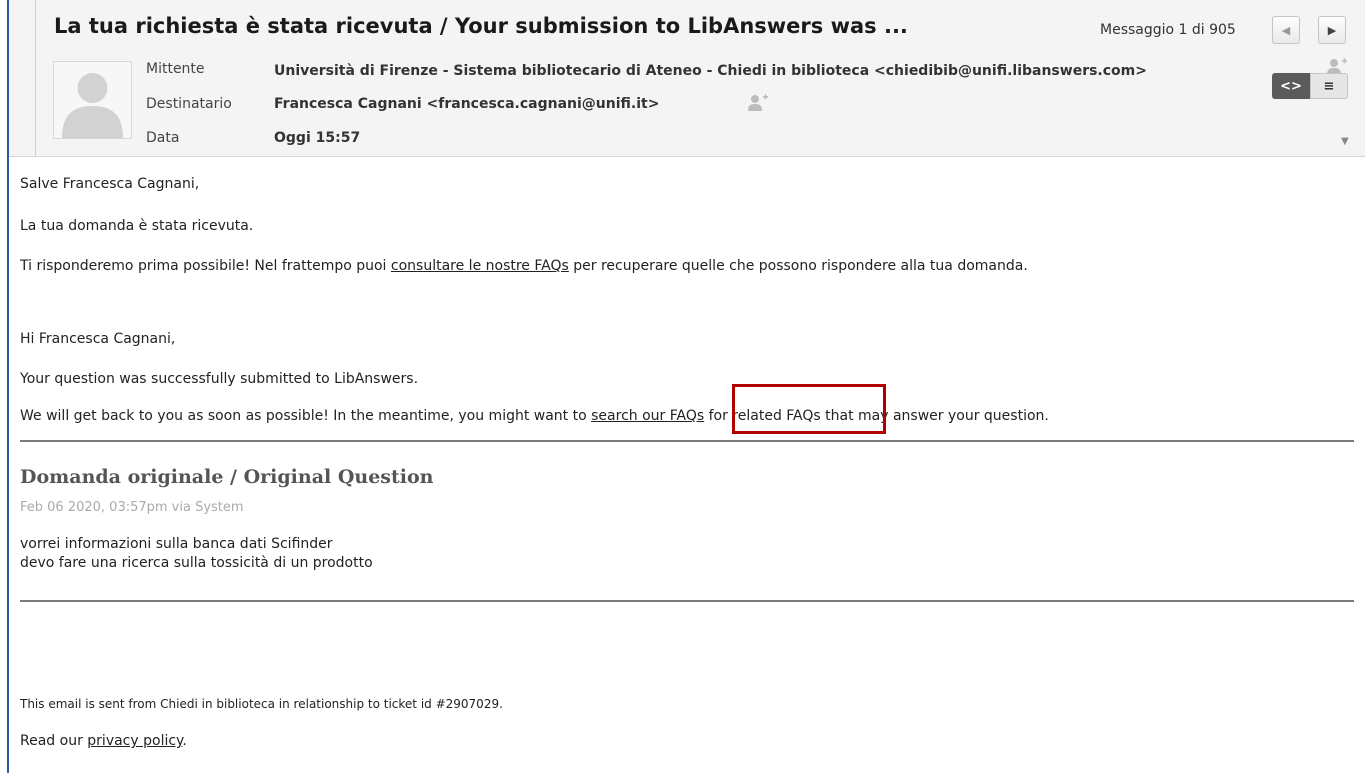 The image size is (1365, 773). Describe the element at coordinates (317, 138) in the screenshot. I see `date-value: Oggi 15:57` at that location.